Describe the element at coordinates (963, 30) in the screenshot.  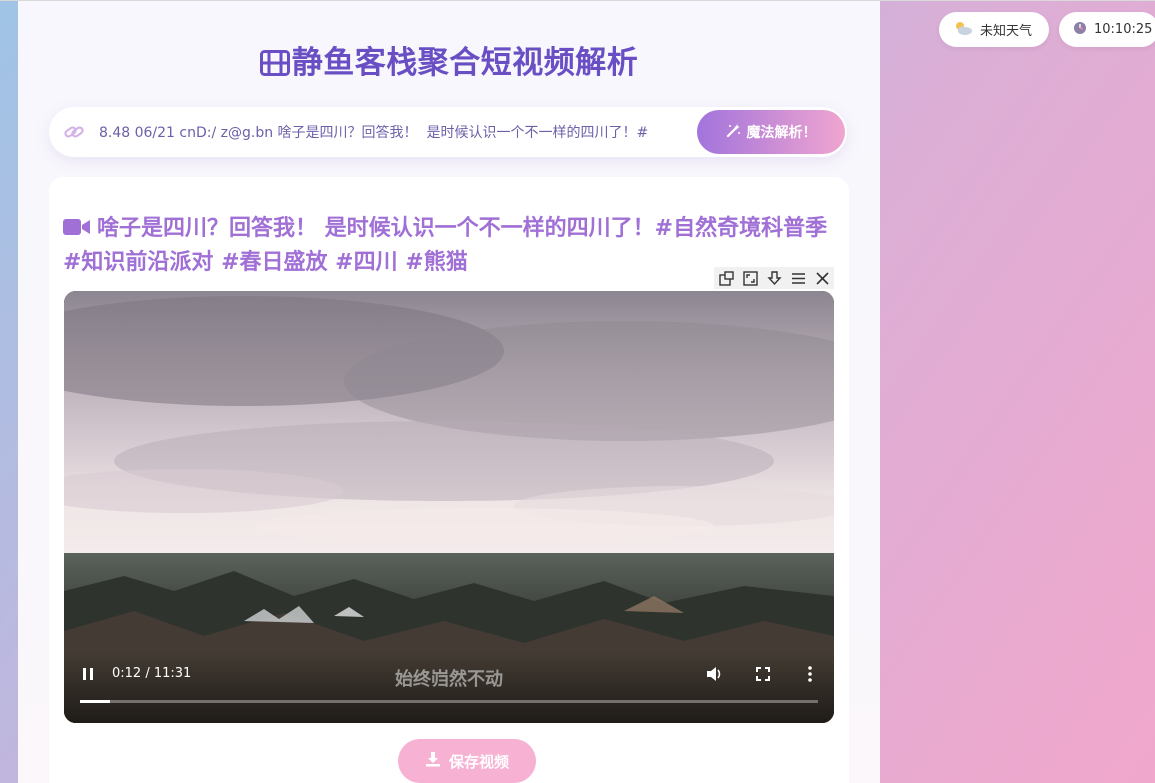
I see `partly-cloudy-icon` at that location.